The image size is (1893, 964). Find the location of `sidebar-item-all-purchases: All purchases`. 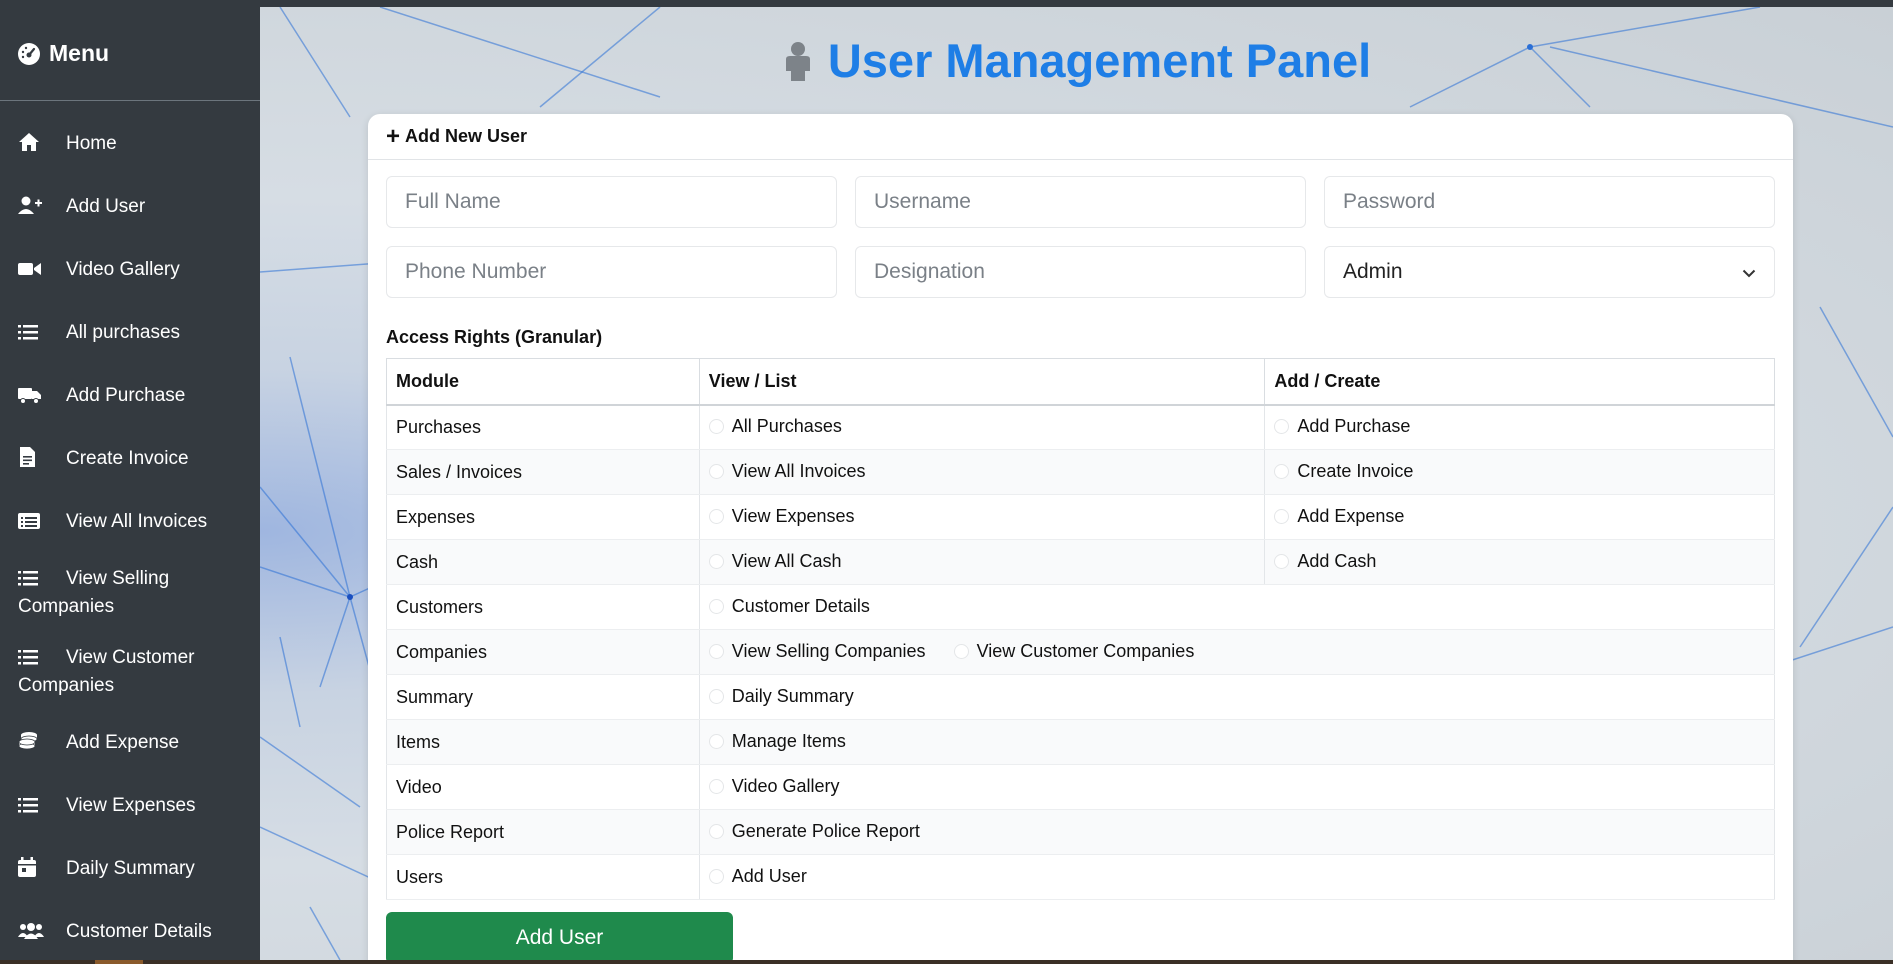

sidebar-item-all-purchases: All purchases is located at coordinates (130, 333).